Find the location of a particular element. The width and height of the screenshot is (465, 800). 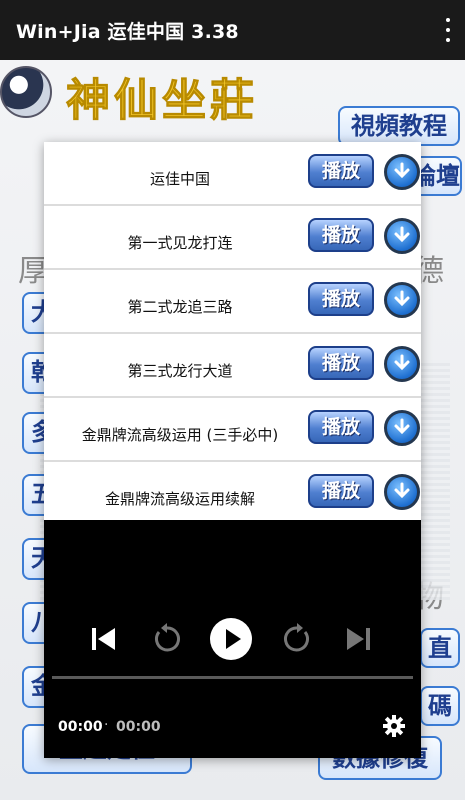

duration: 00:00 is located at coordinates (138, 727).